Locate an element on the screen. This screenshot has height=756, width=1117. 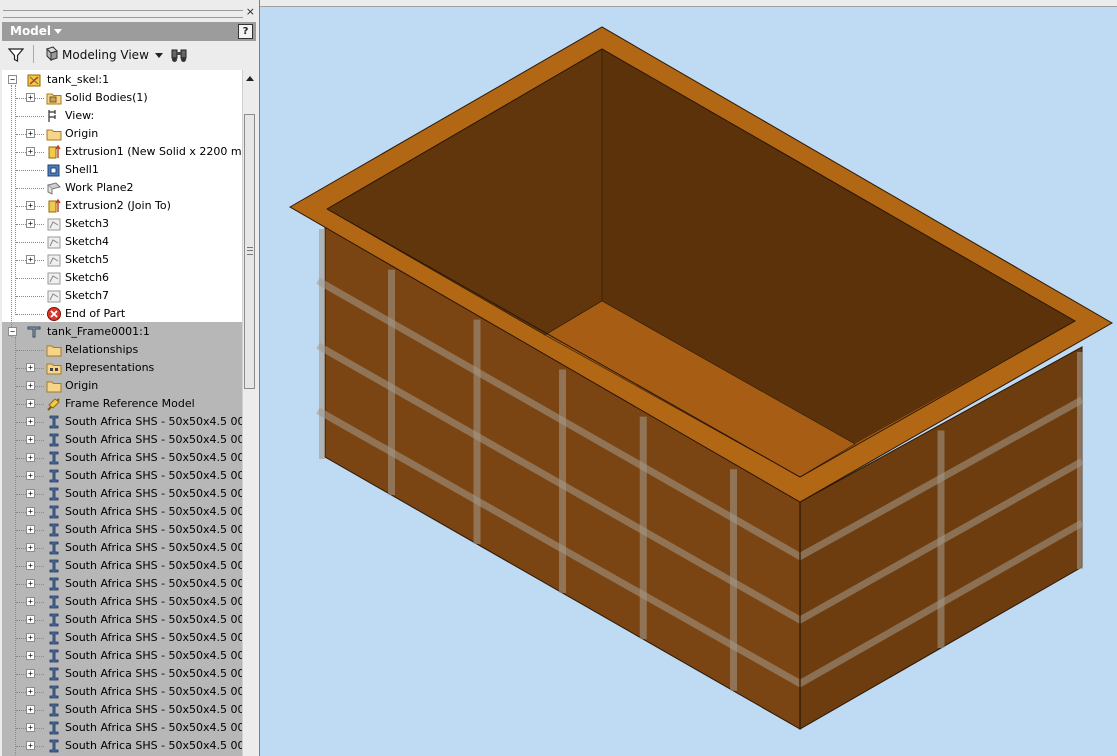
chevron-down-icon is located at coordinates (58, 31).